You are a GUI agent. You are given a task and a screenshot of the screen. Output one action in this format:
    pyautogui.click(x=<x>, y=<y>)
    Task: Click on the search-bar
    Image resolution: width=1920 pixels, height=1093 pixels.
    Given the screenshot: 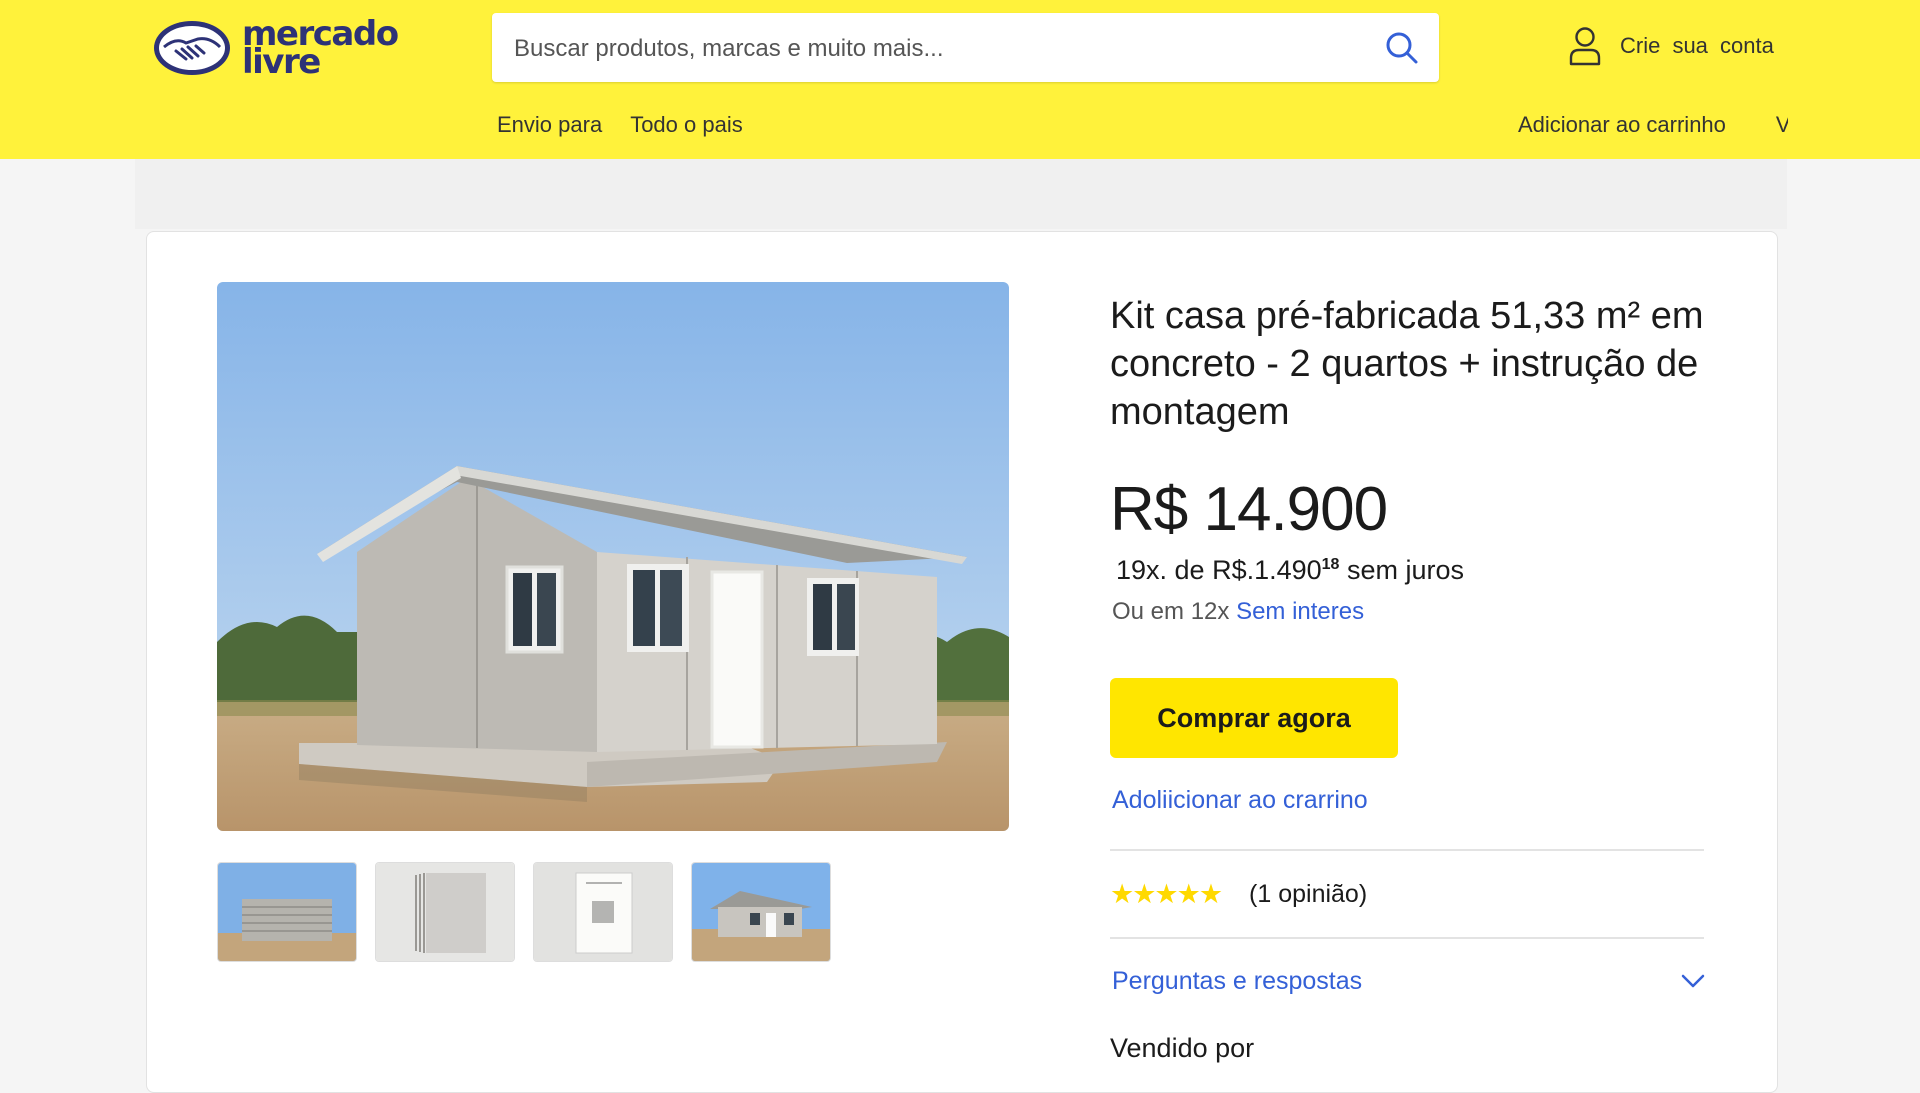 What is the action you would take?
    pyautogui.click(x=965, y=48)
    